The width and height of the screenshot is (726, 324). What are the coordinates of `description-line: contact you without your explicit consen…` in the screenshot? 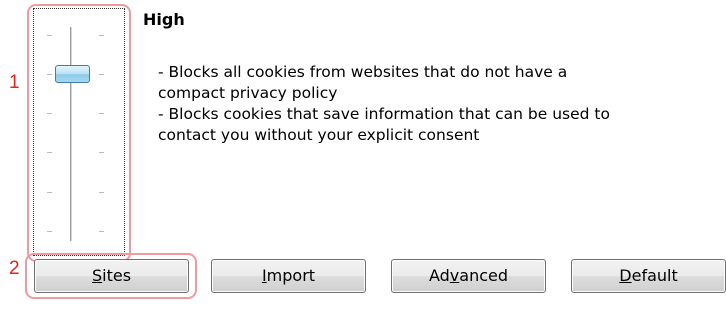 It's located at (319, 135).